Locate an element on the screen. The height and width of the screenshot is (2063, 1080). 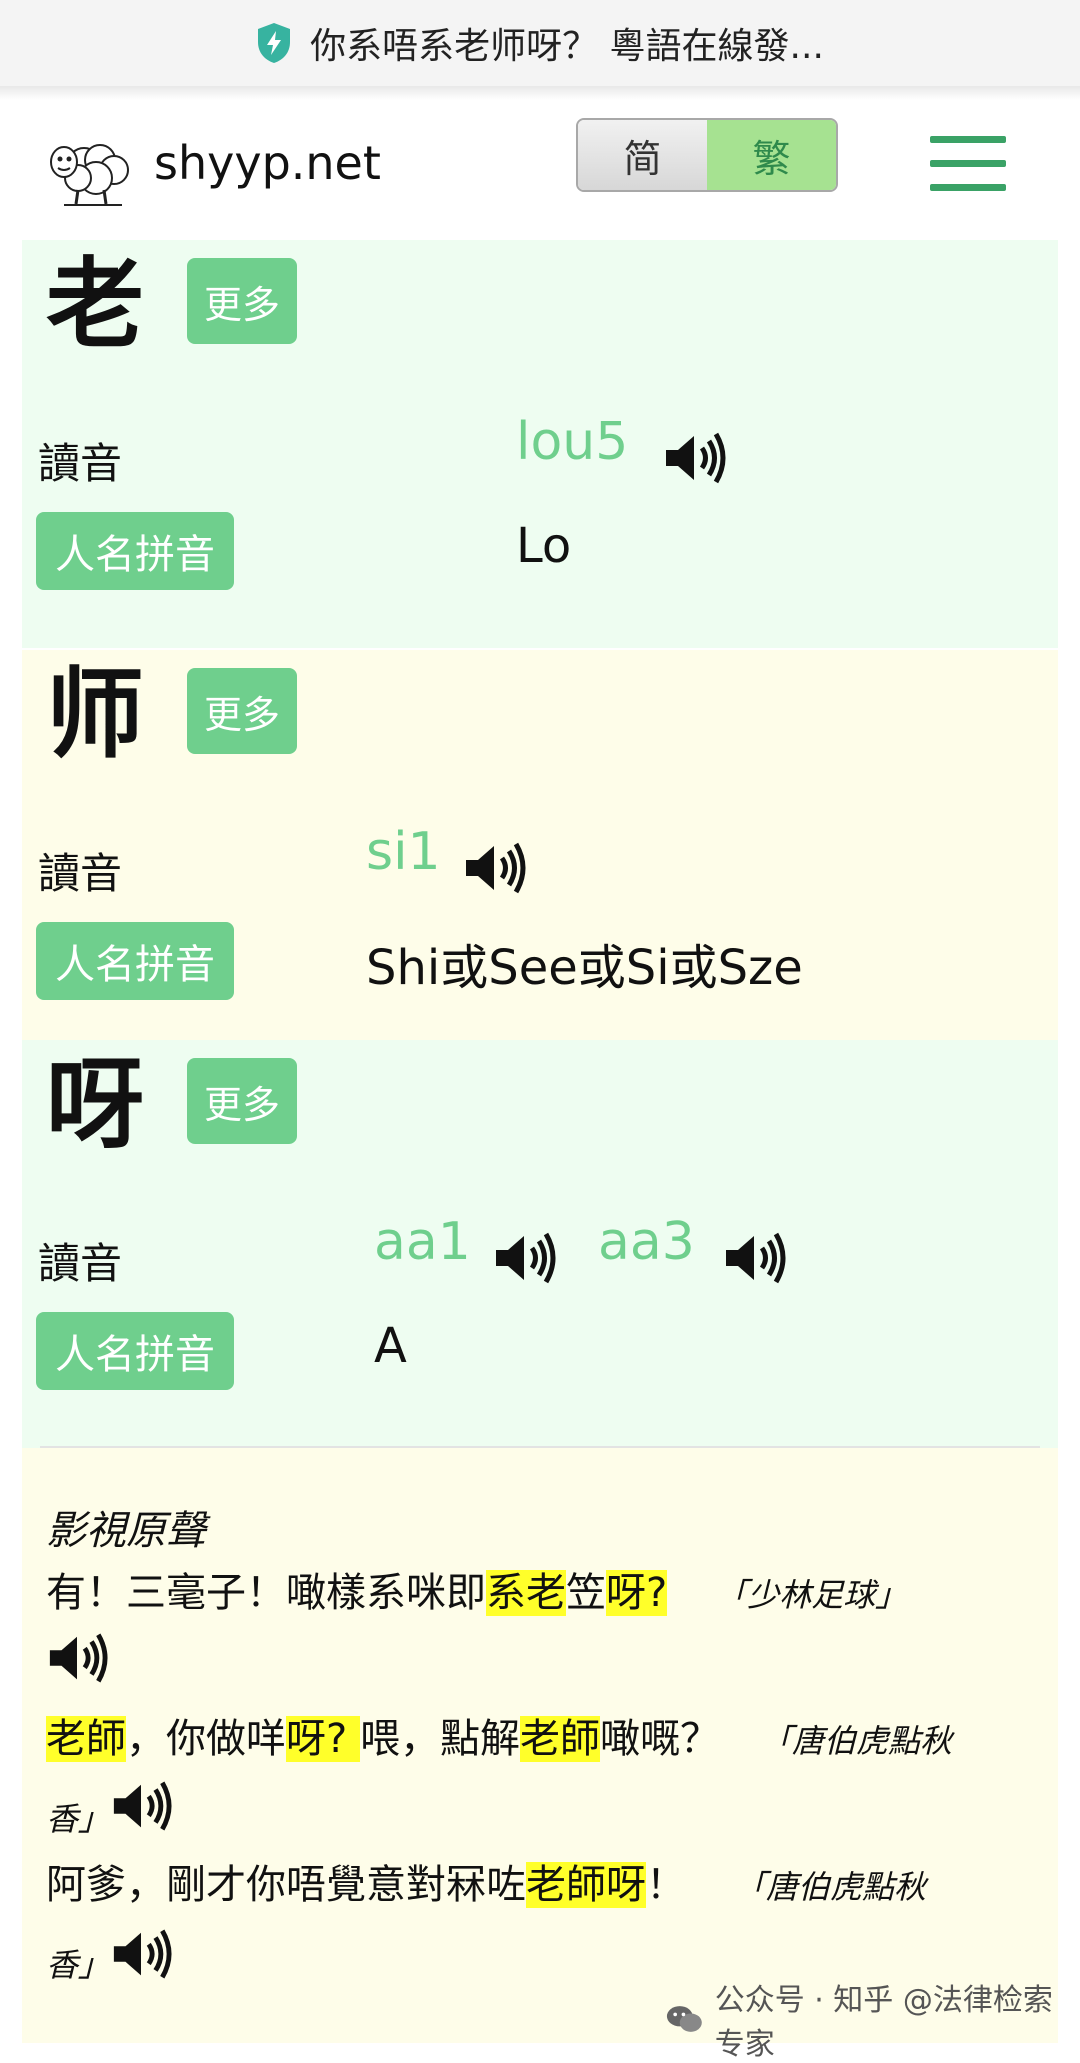
wechat-icon is located at coordinates (684, 2019).